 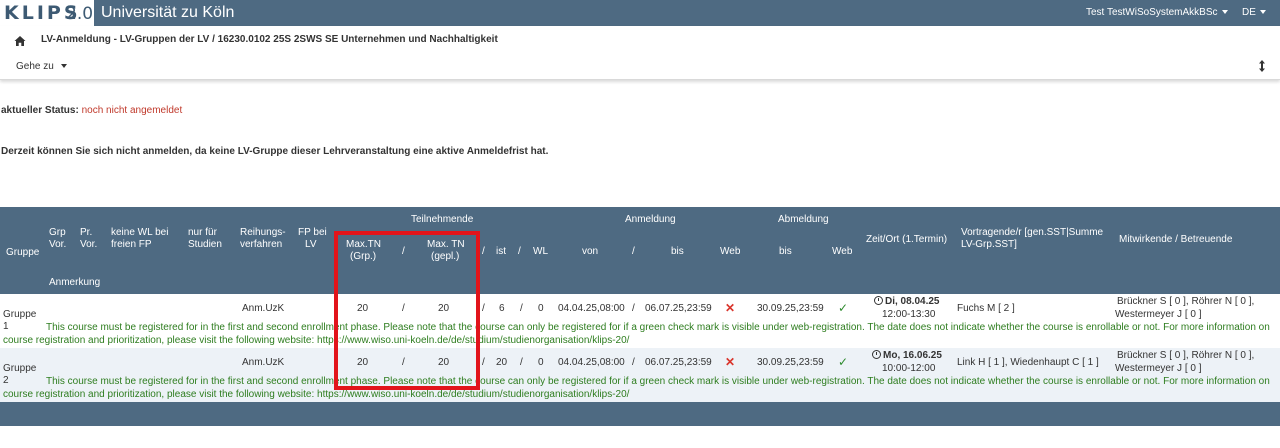 What do you see at coordinates (6, 380) in the screenshot?
I see `row-gruppe-number: 2` at bounding box center [6, 380].